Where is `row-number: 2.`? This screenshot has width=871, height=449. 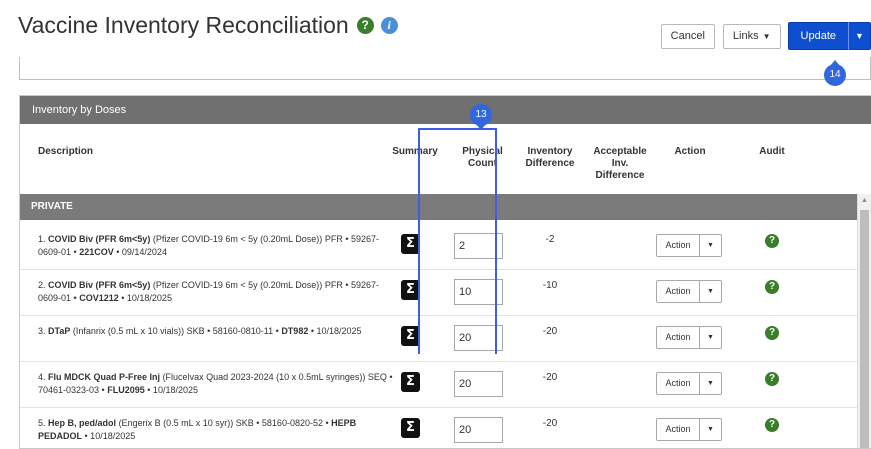 row-number: 2. is located at coordinates (42, 285).